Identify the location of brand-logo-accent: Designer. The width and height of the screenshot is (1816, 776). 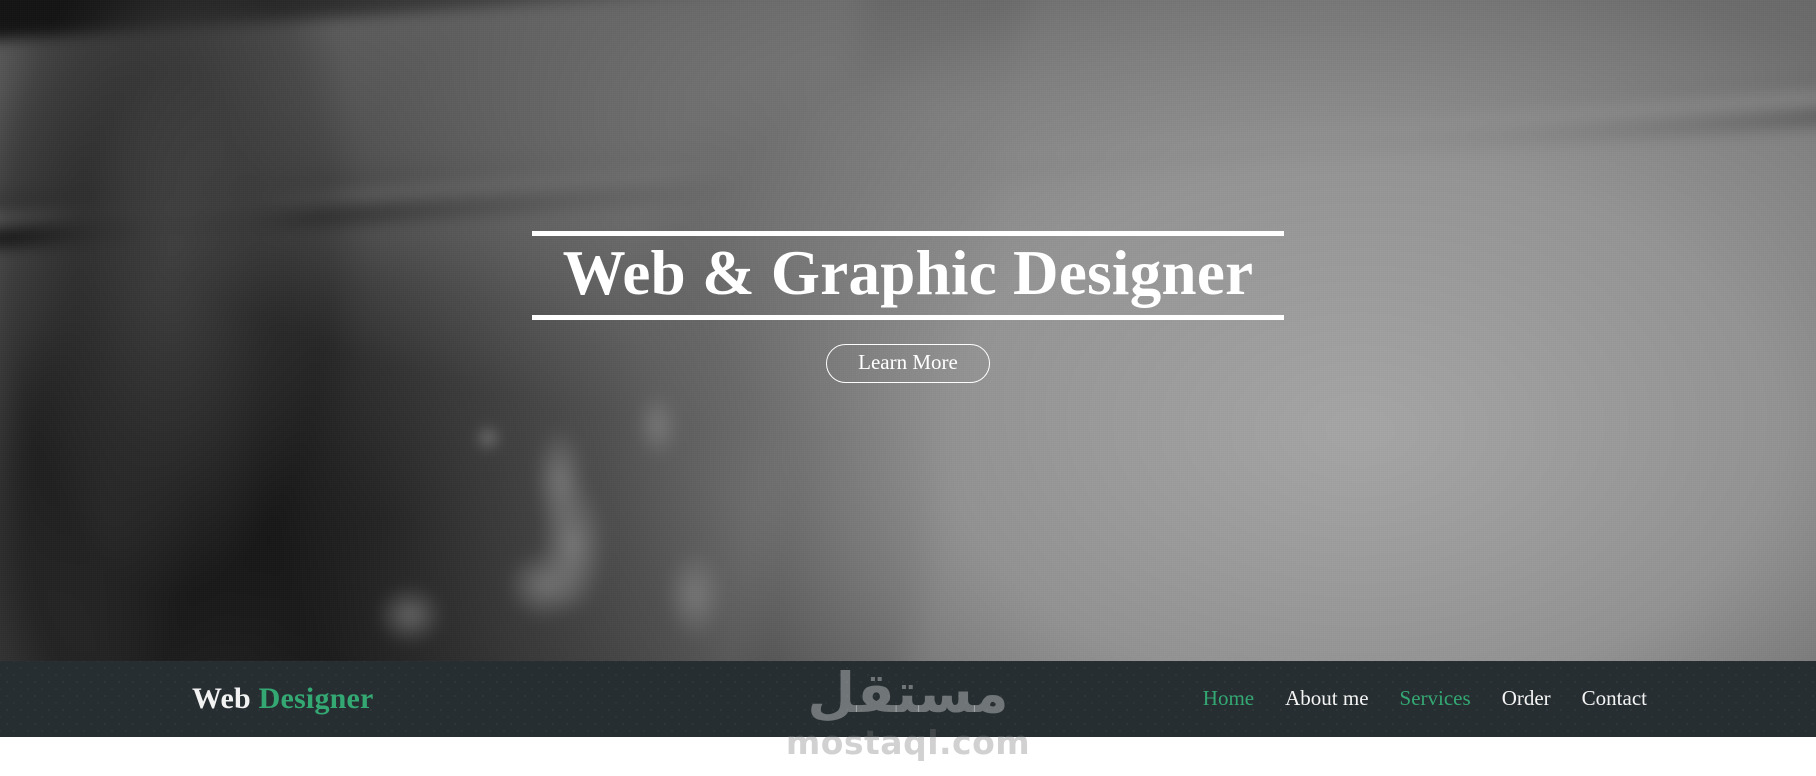
(316, 698).